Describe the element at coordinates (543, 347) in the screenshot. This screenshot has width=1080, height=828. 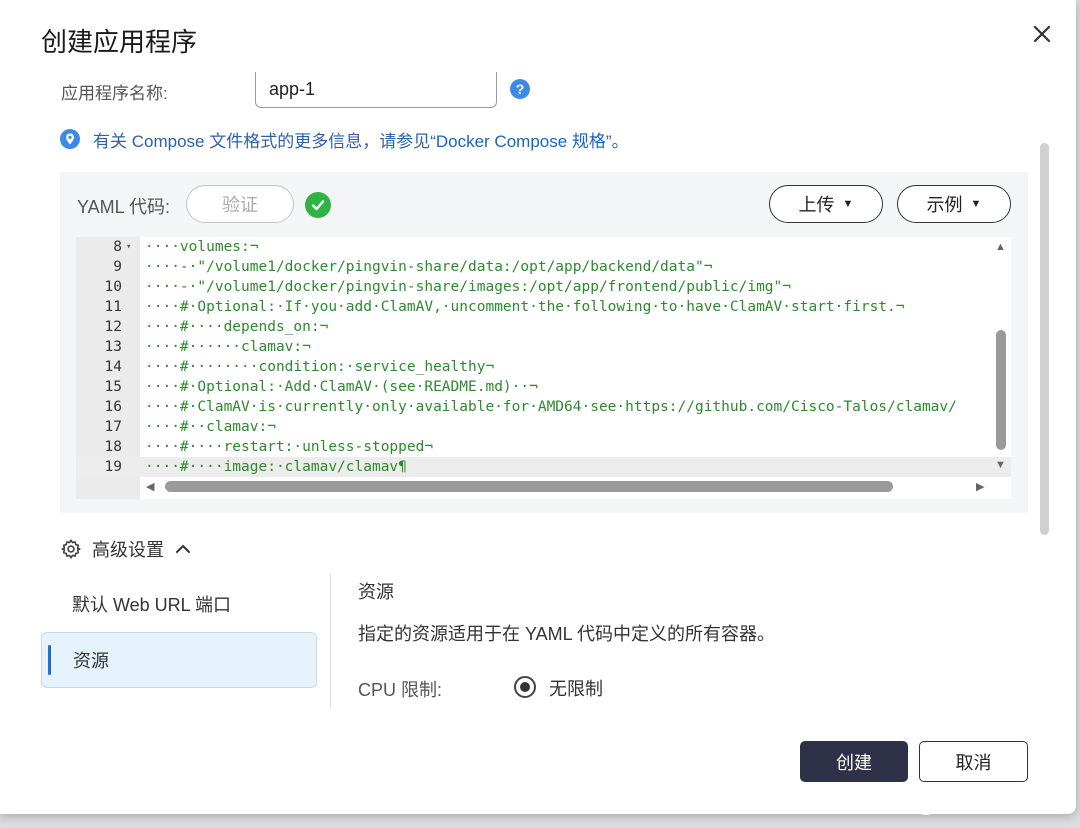
I see `code-line: 13 ····#······clamav:¬` at that location.